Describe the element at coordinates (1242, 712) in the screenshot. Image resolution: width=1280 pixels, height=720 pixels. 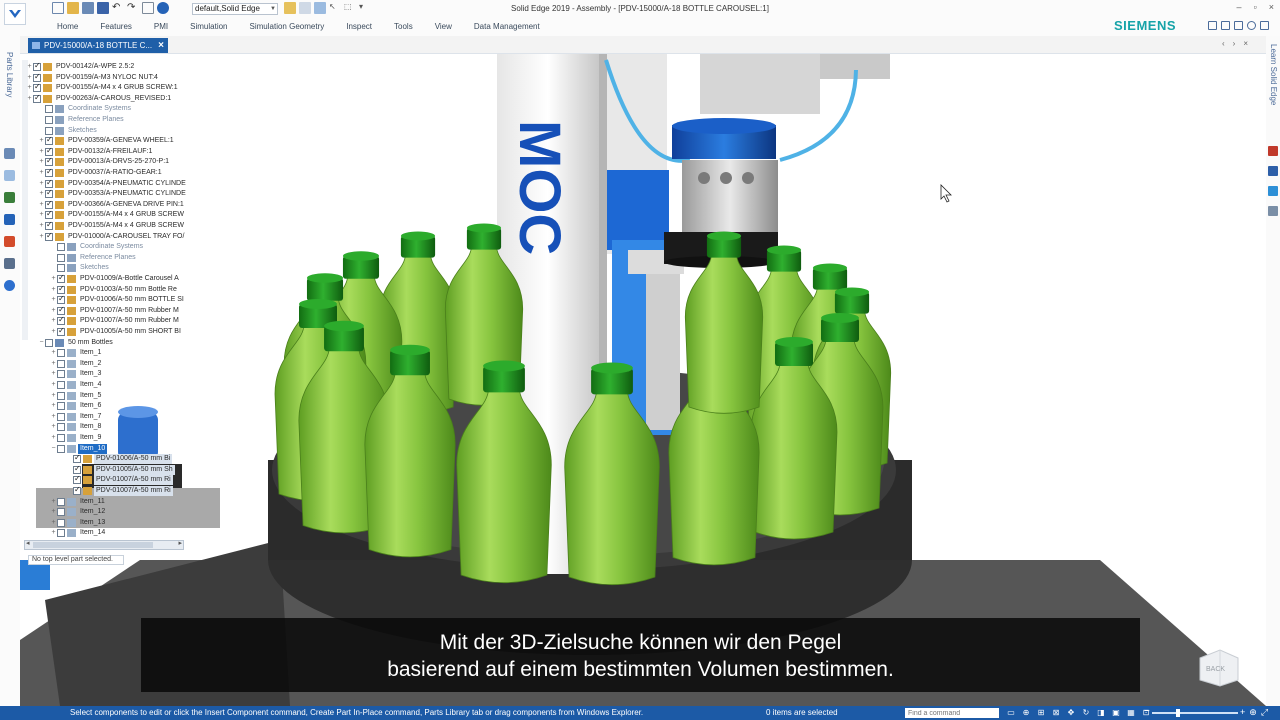
I see `zoom-in-button: +` at that location.